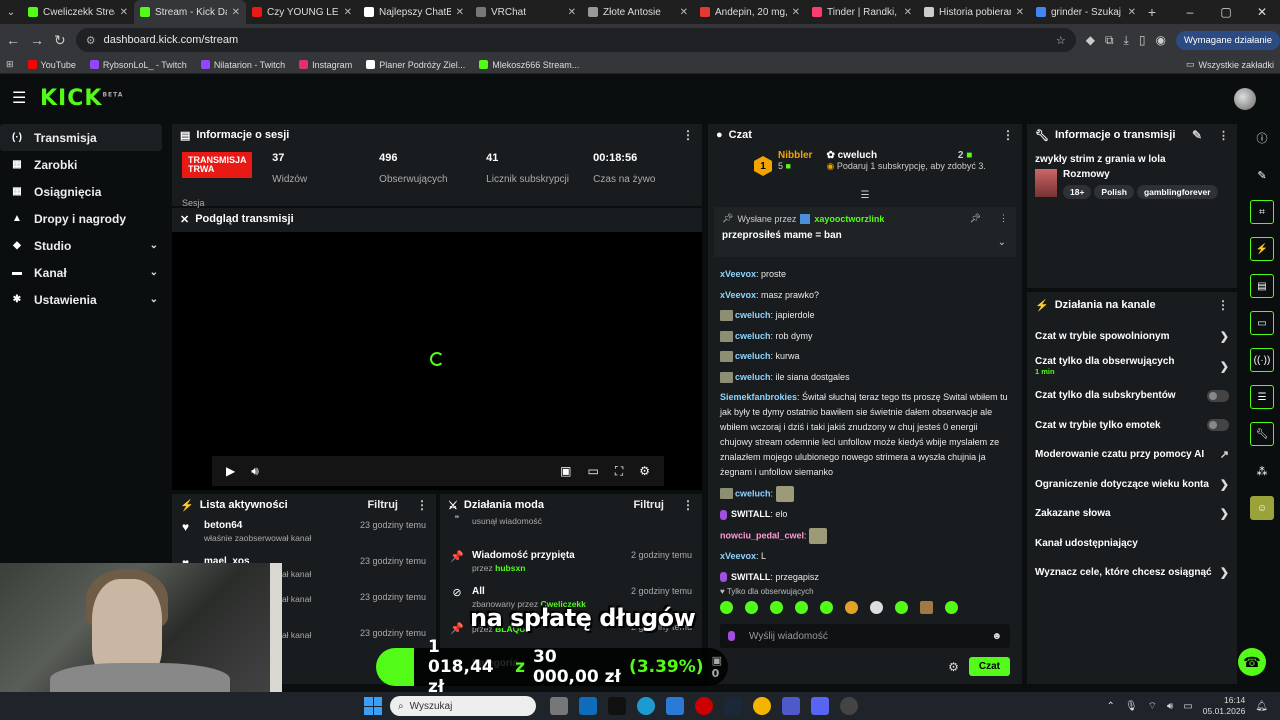 Image resolution: width=1280 pixels, height=720 pixels. I want to click on user-avatar, so click(1245, 99).